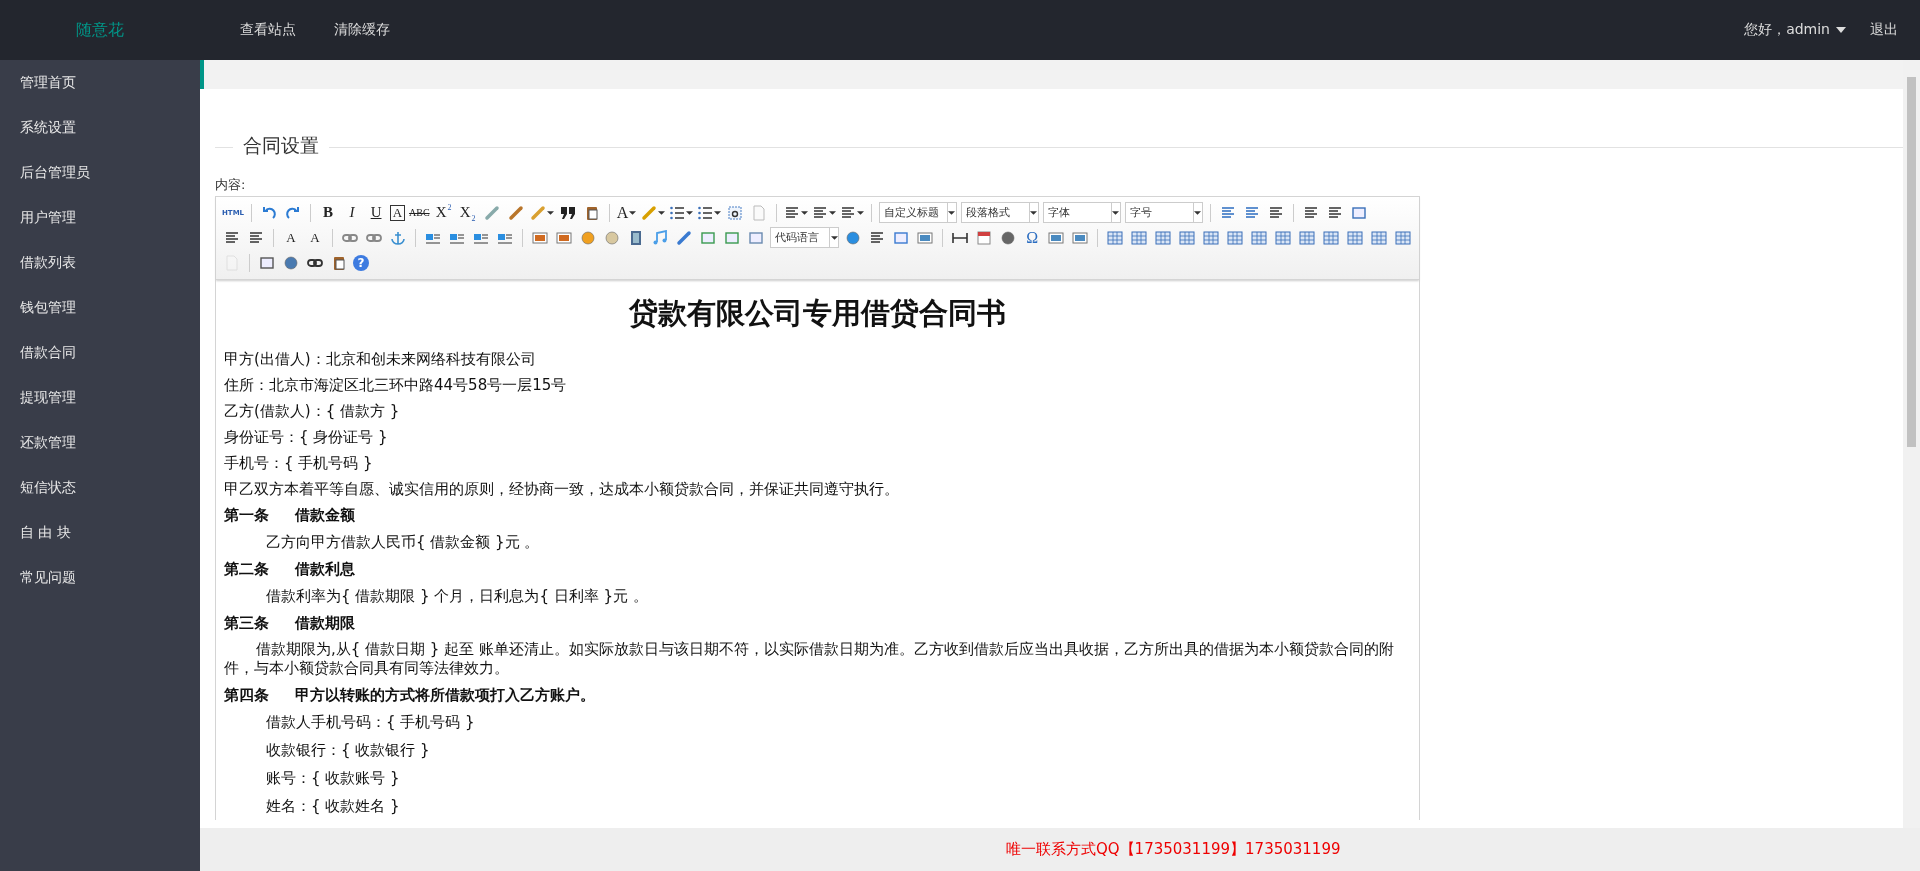 The width and height of the screenshot is (1920, 871). I want to click on sidebar-item: 短信状态, so click(100, 487).